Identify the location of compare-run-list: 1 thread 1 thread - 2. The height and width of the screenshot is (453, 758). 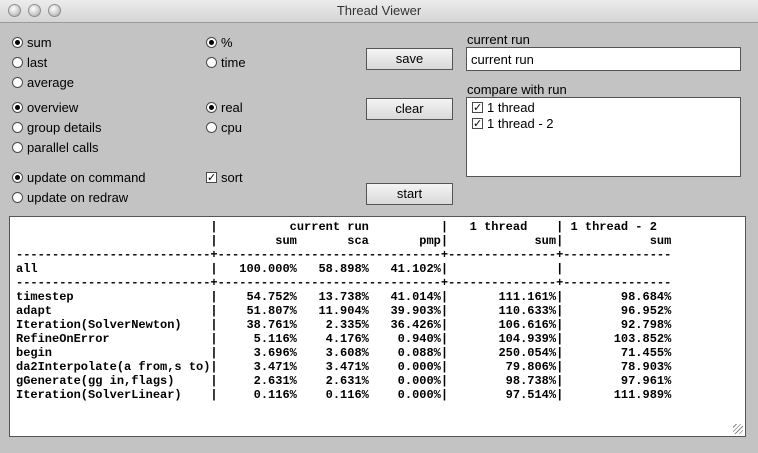
(603, 137).